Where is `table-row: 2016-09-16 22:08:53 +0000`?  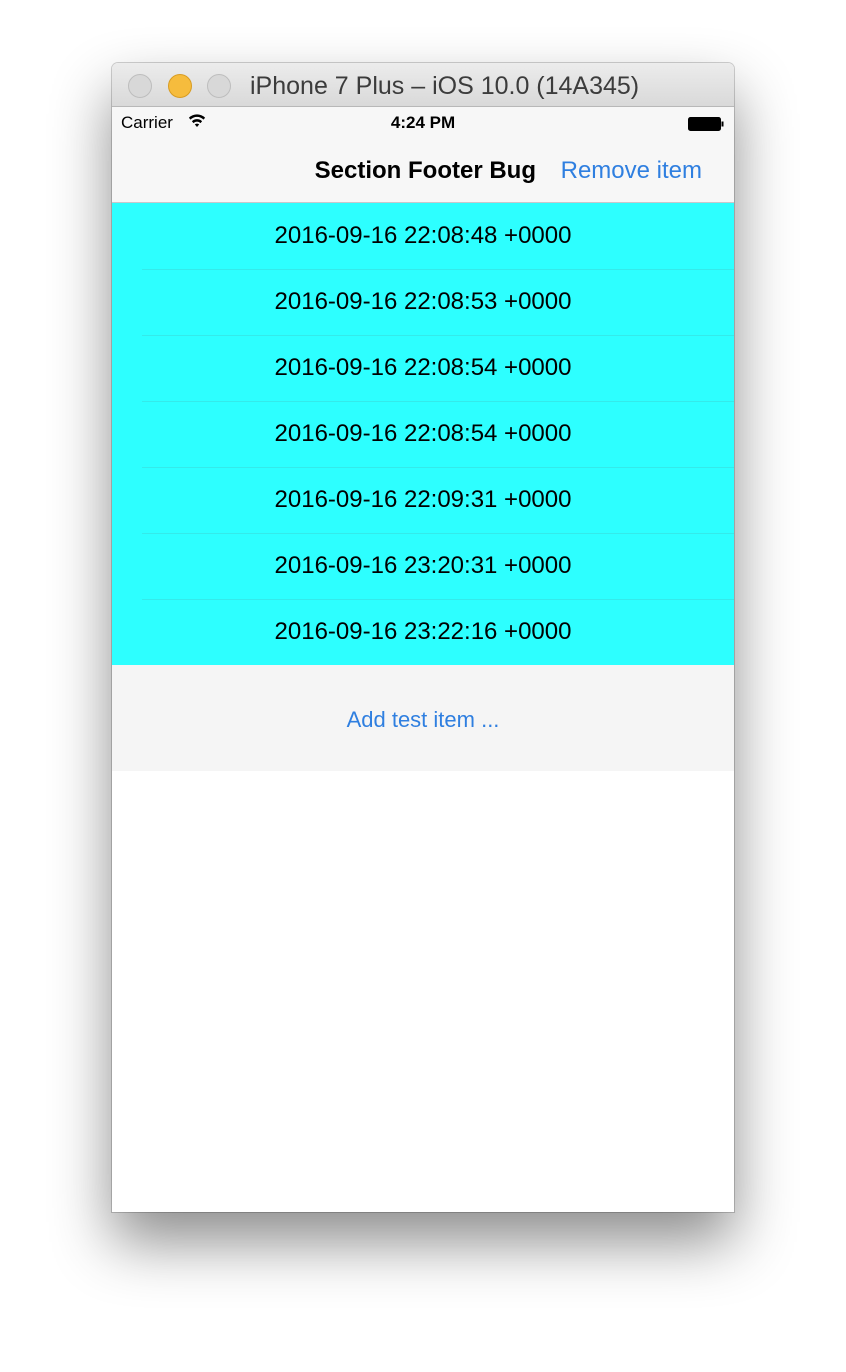 table-row: 2016-09-16 22:08:53 +0000 is located at coordinates (423, 302).